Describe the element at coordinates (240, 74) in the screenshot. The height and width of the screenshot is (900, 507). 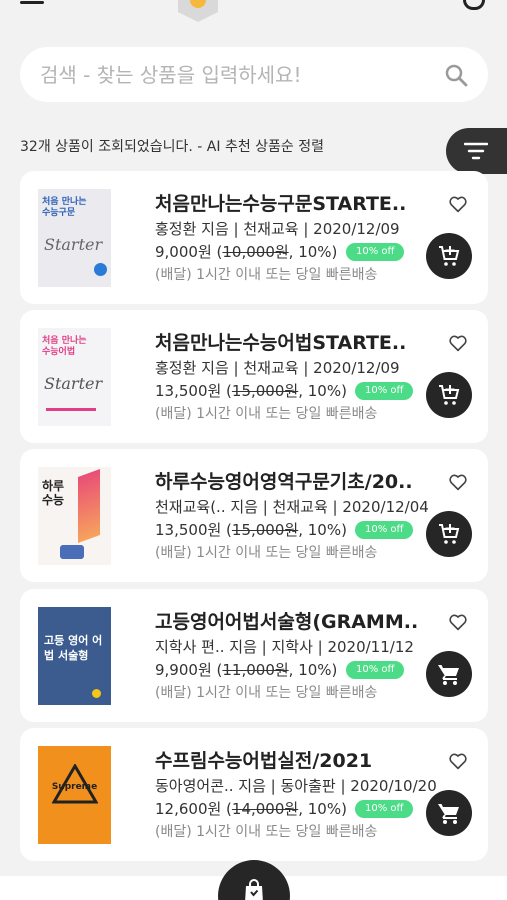
I see `search-input` at that location.